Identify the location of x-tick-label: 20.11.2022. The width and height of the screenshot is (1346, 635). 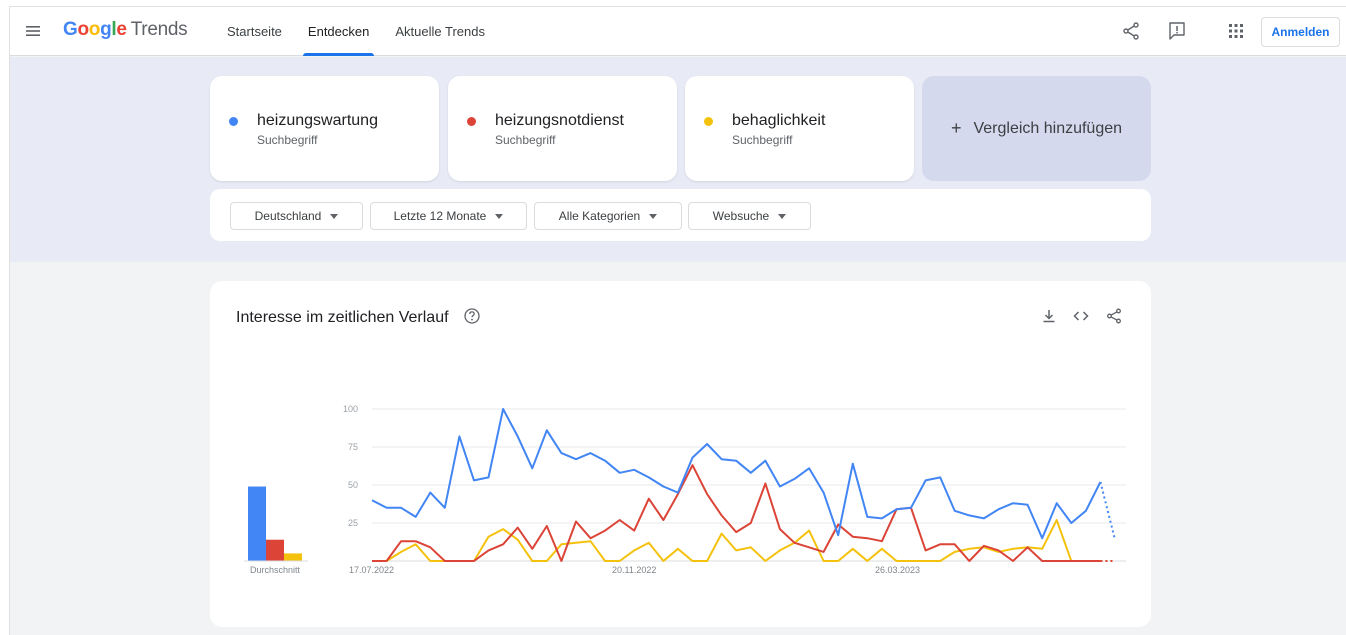
(634, 570).